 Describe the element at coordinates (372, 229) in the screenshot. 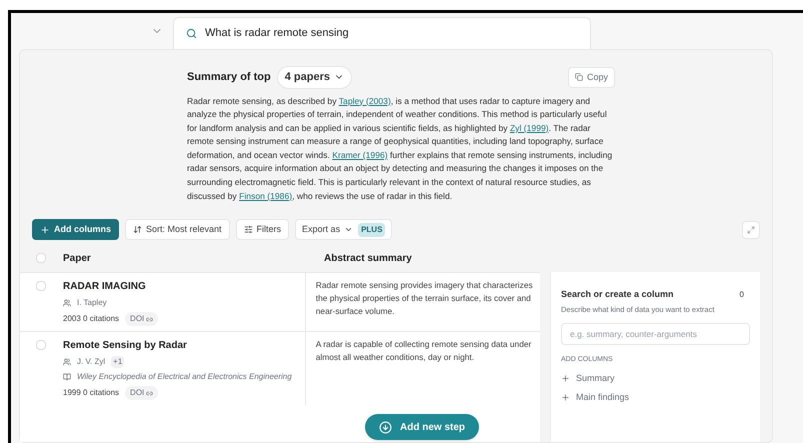

I see `plus-badge: PLUS` at that location.